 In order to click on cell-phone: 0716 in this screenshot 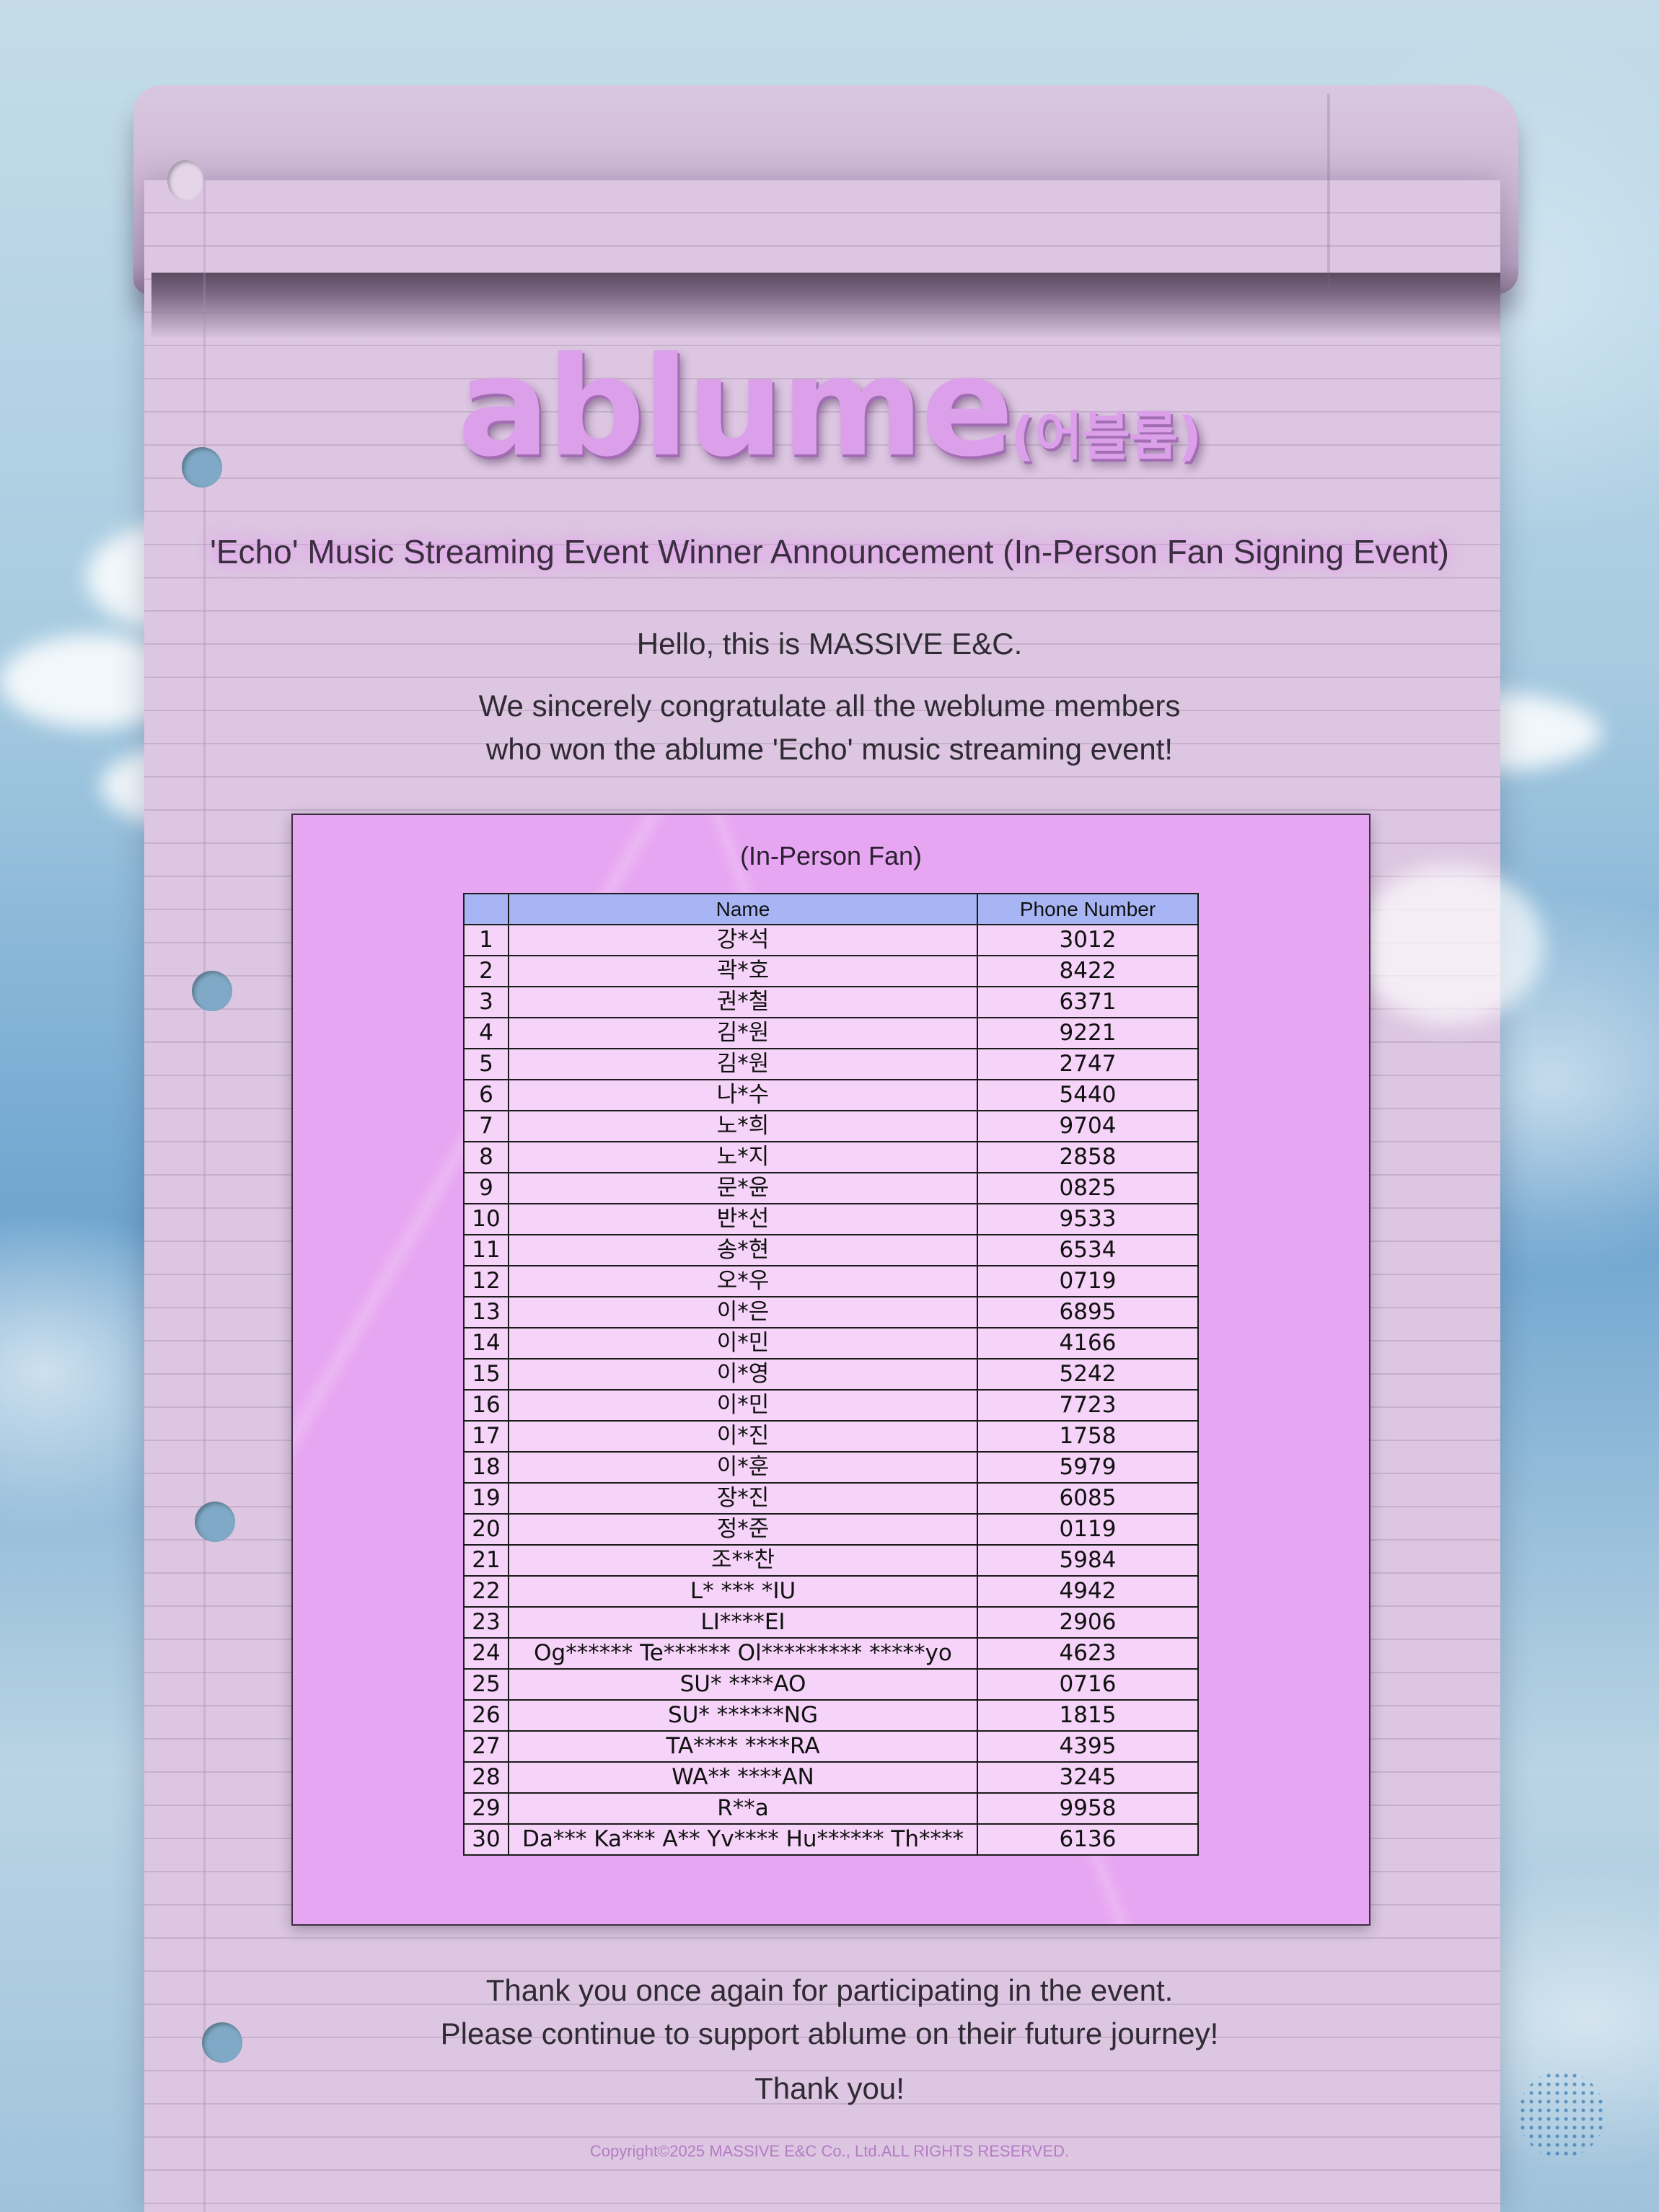, I will do `click(1088, 1685)`.